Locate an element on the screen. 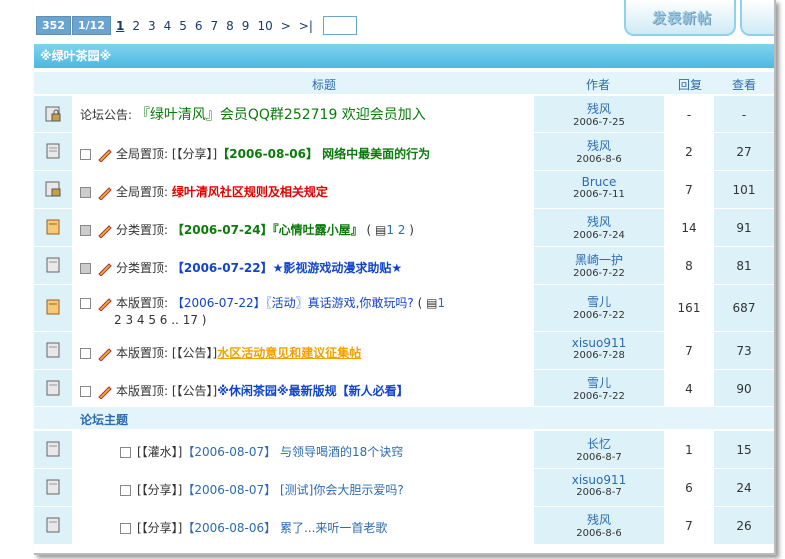 The height and width of the screenshot is (559, 785). topic-link: ※休闲茶园※最新版规【新人必看】 is located at coordinates (312, 391).